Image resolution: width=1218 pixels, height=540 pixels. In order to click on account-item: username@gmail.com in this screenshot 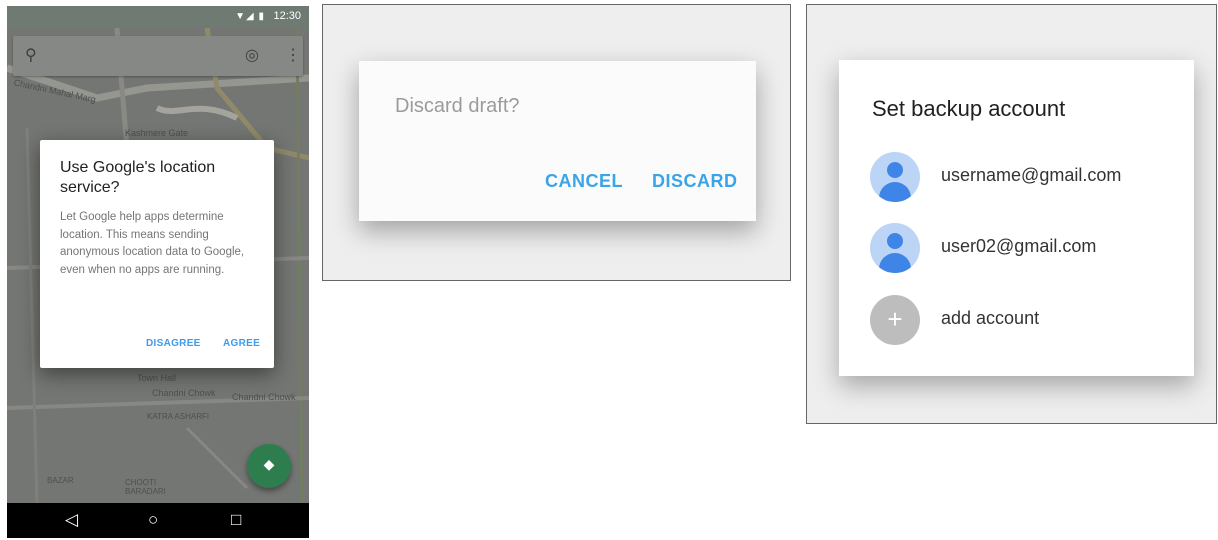, I will do `click(1030, 178)`.